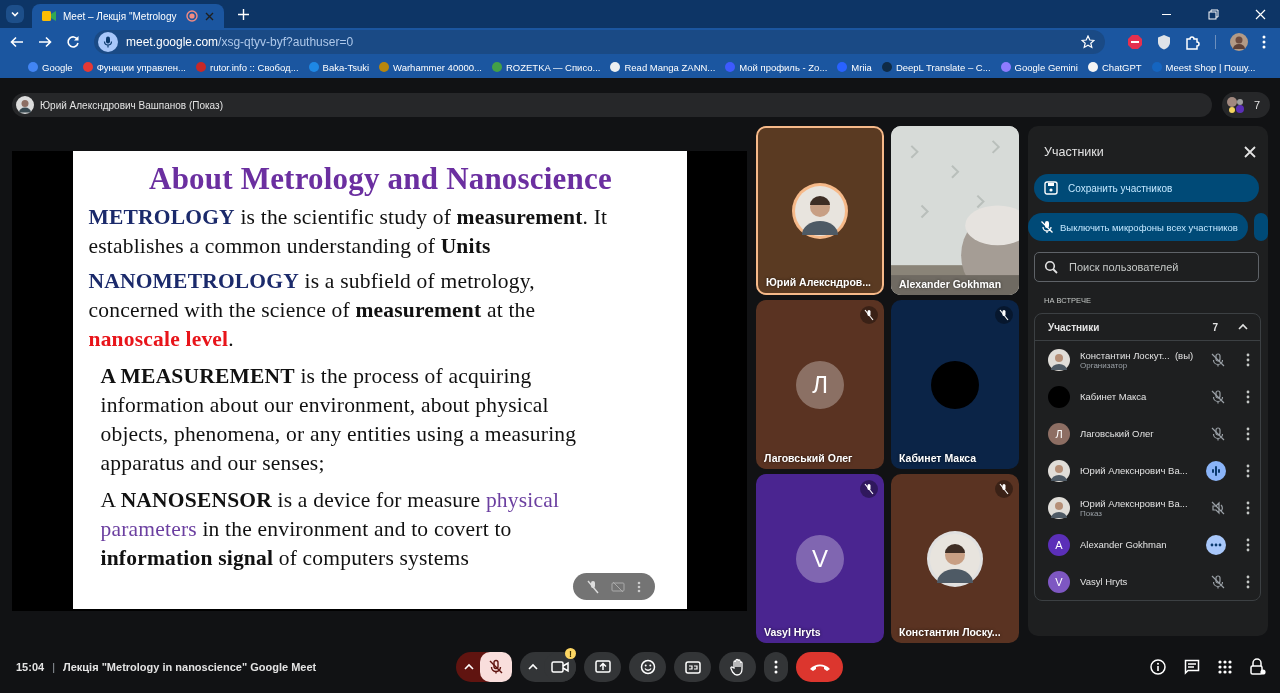  Describe the element at coordinates (1164, 42) in the screenshot. I see `shield-icon` at that location.